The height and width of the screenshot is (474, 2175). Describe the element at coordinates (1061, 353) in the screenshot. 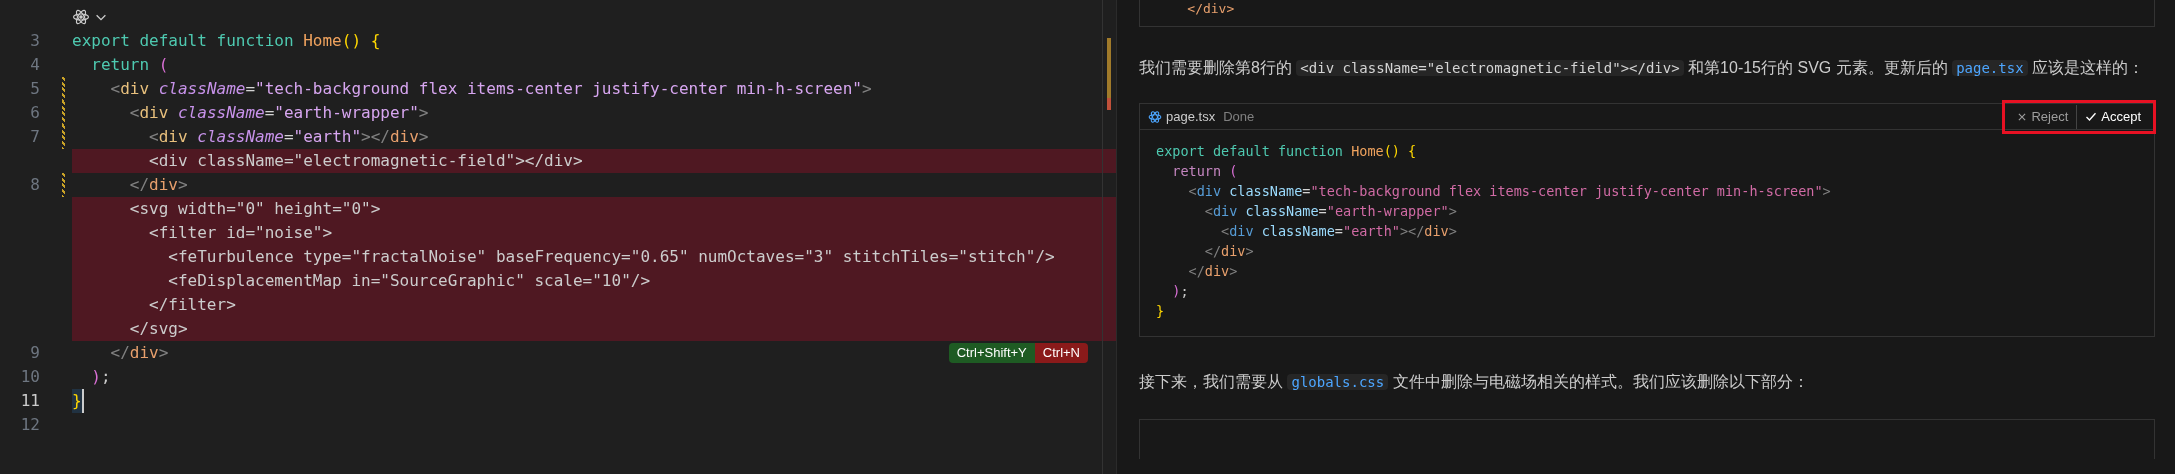

I see `shortcut-button: Ctrl+N` at that location.